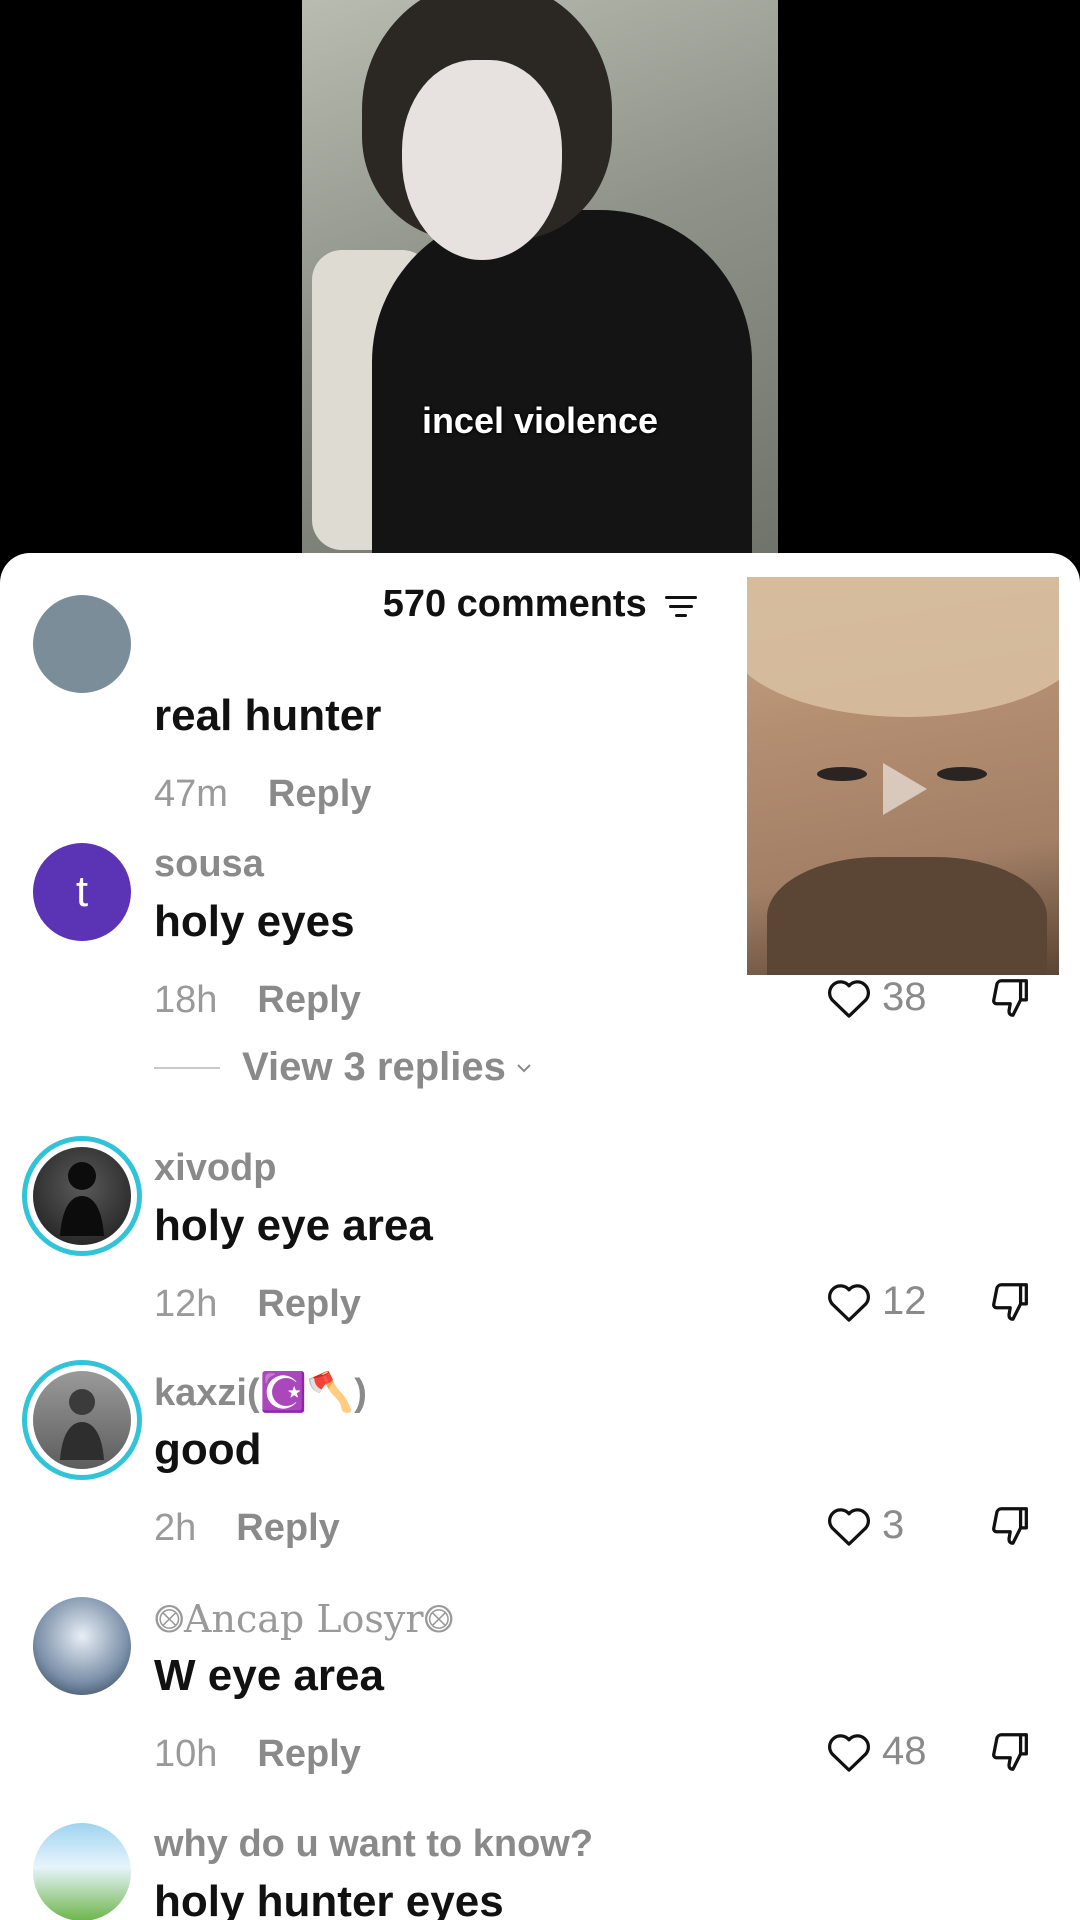  Describe the element at coordinates (304, 1619) in the screenshot. I see `comment-username: ⨷Ancap Losyr⨷` at that location.